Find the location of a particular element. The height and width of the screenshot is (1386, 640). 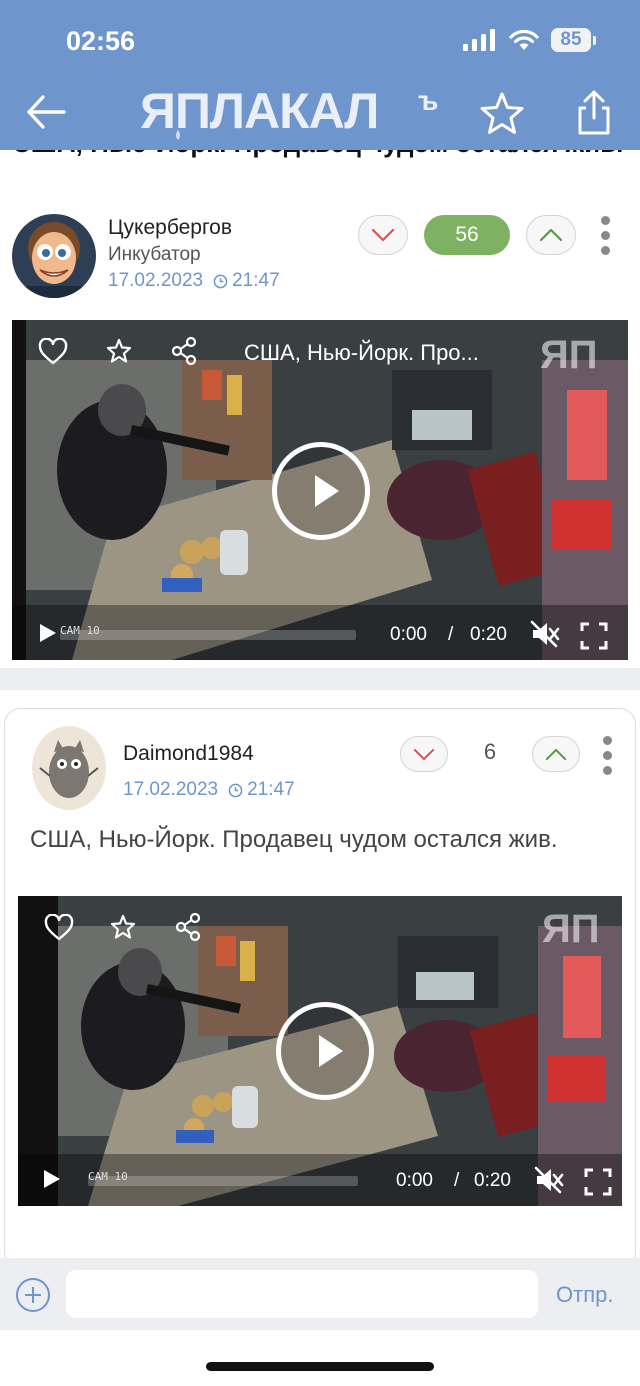

site-logo: ЯПЛАКАЛ ъ is located at coordinates (295, 111).